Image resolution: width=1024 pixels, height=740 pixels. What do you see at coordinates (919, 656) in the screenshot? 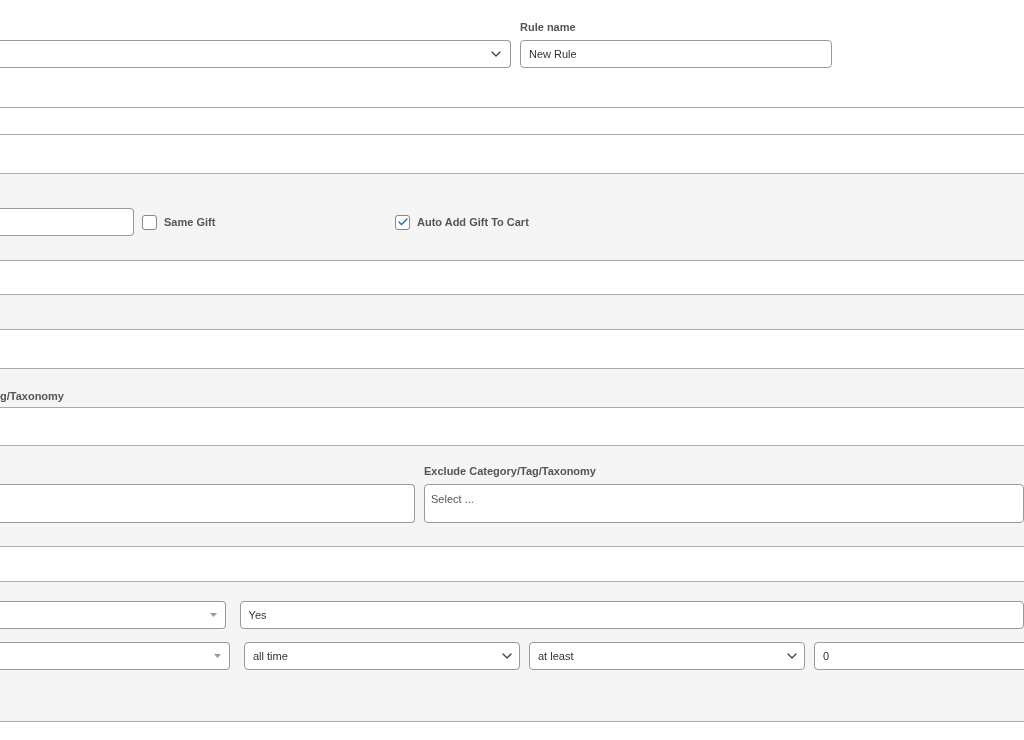
I see `amount-input: 0` at bounding box center [919, 656].